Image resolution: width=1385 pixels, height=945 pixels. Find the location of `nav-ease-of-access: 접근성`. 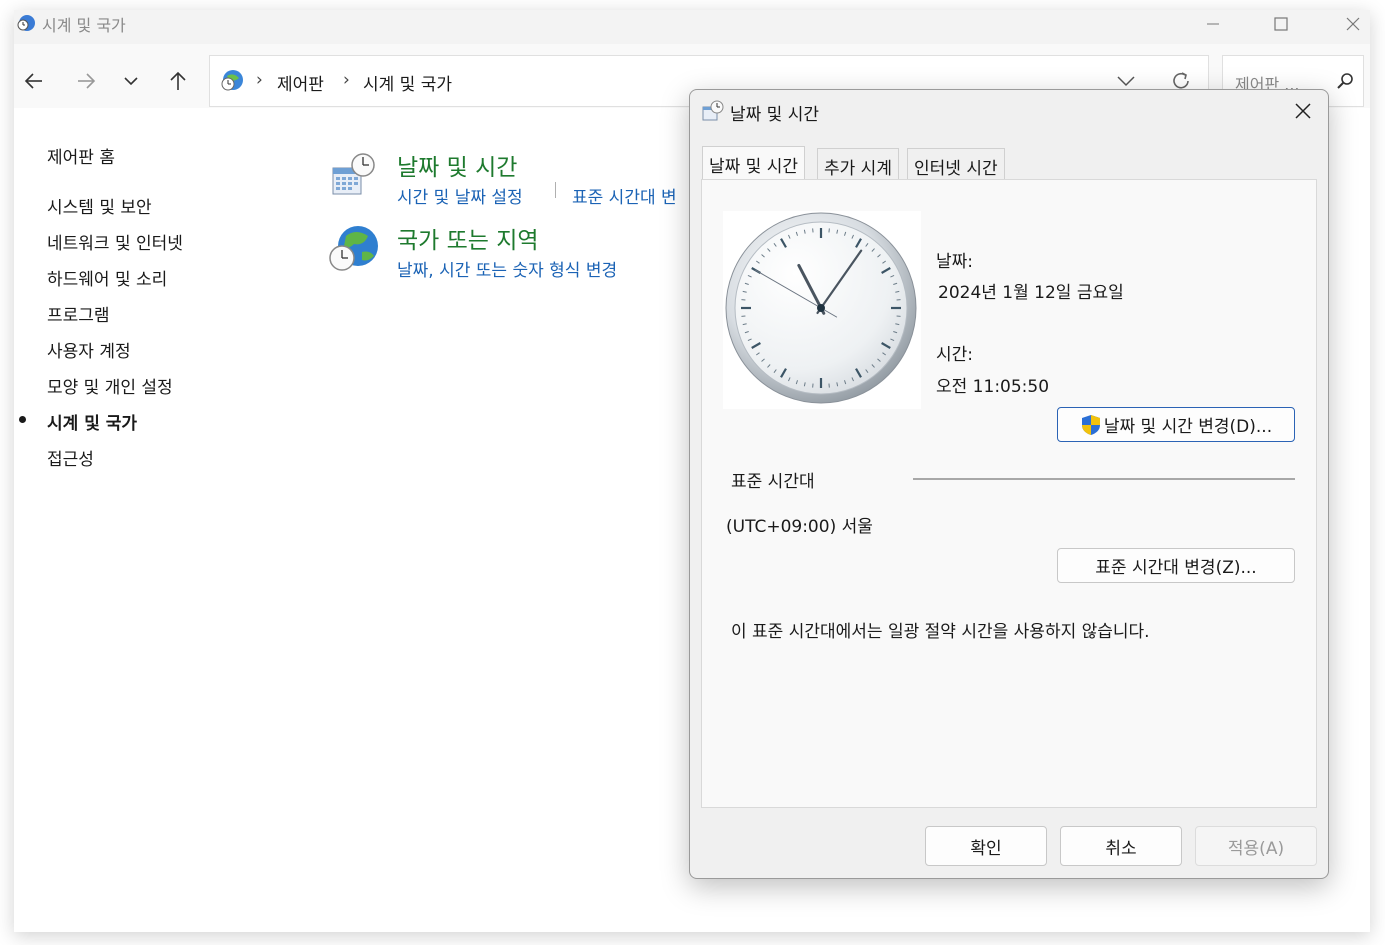

nav-ease-of-access: 접근성 is located at coordinates (70, 457).